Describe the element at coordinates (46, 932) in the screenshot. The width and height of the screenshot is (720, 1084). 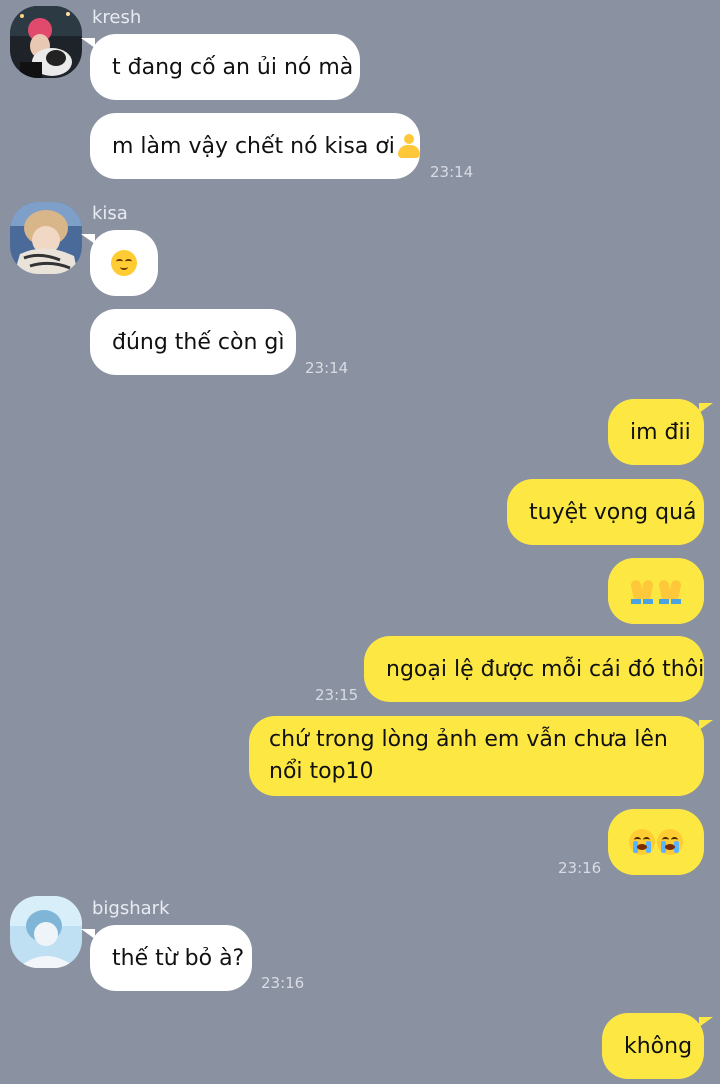
I see `avatar-bigshark` at that location.